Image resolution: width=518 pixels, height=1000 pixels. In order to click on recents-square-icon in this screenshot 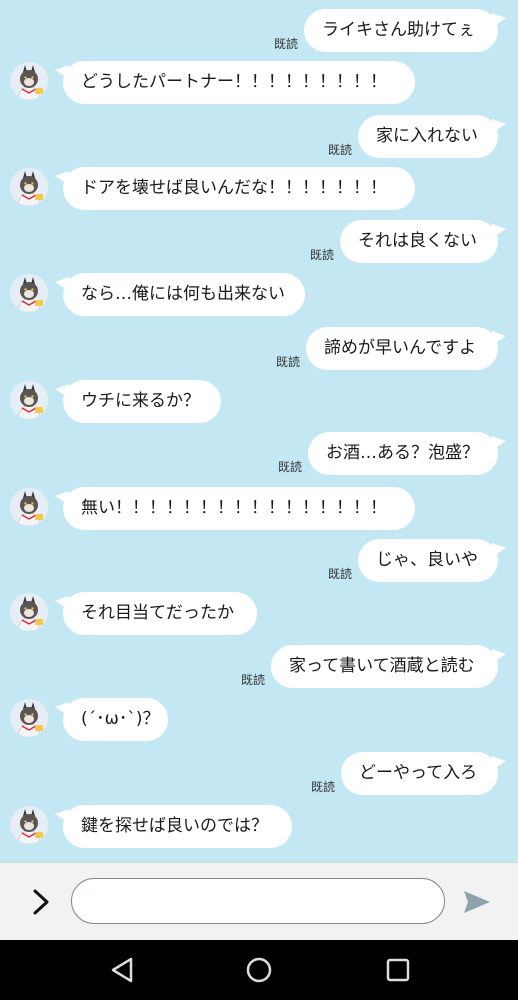, I will do `click(398, 970)`.